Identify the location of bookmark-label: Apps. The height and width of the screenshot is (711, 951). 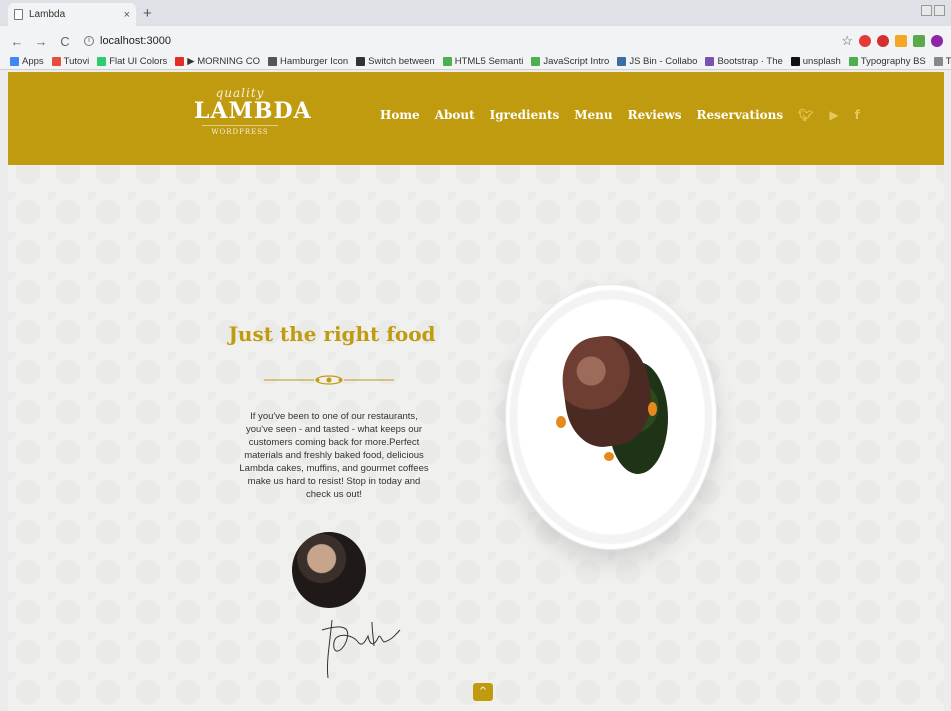
(33, 61).